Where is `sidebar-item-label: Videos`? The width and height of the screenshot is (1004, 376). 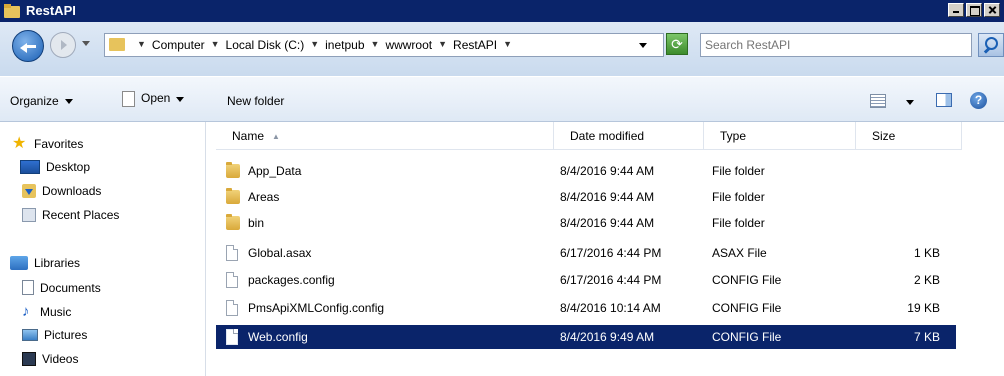
sidebar-item-label: Videos is located at coordinates (60, 359).